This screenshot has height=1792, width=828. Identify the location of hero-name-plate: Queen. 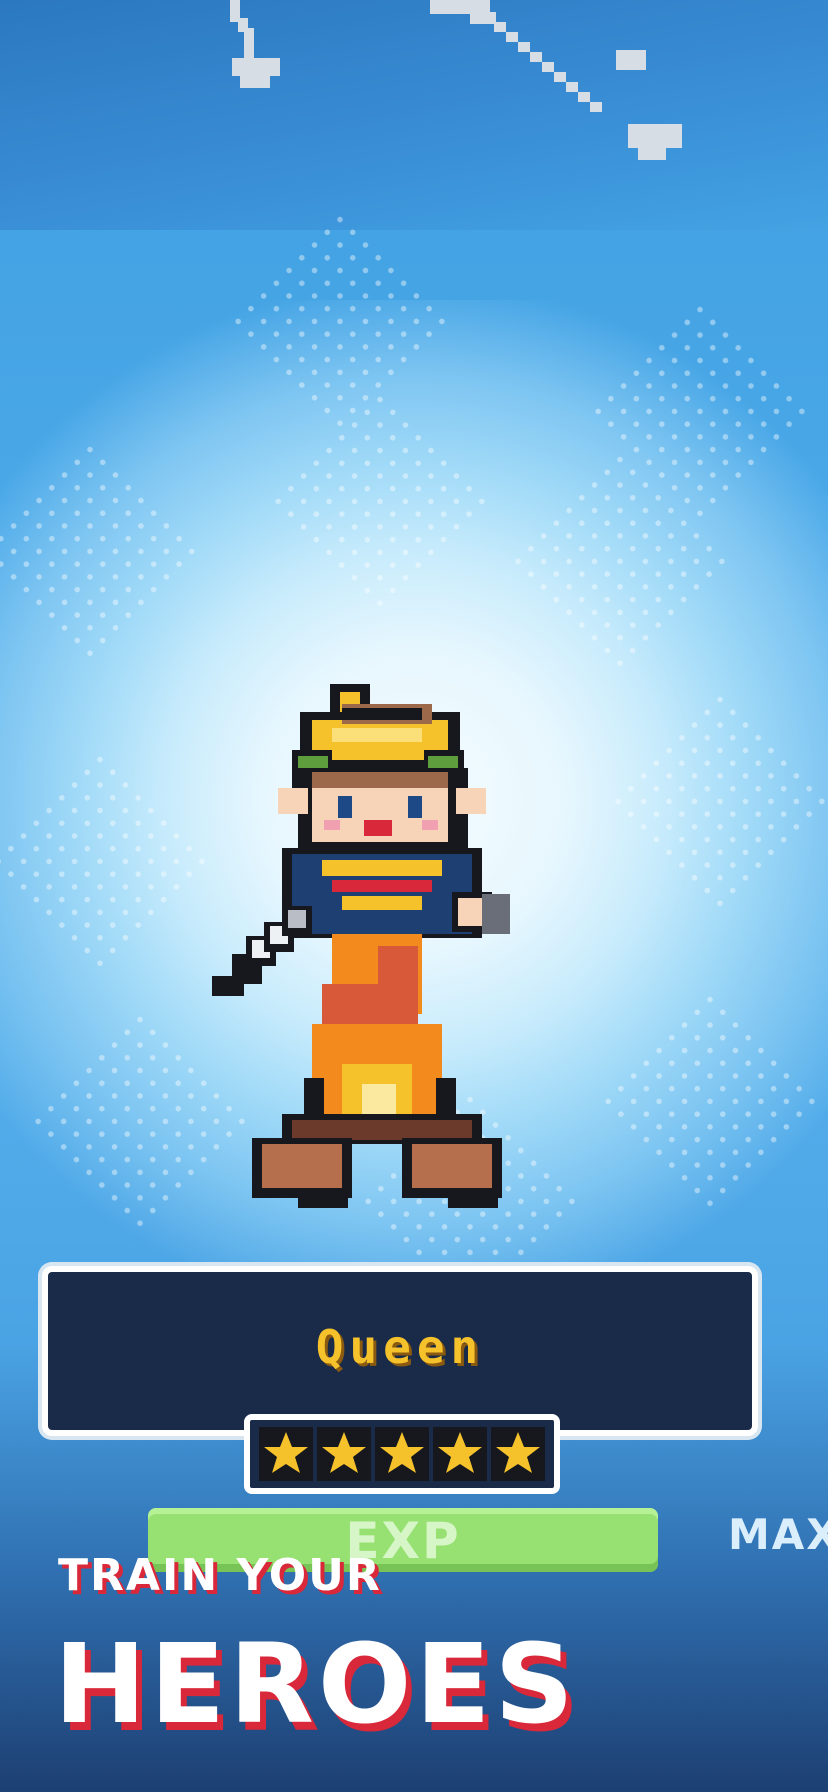
(400, 1351).